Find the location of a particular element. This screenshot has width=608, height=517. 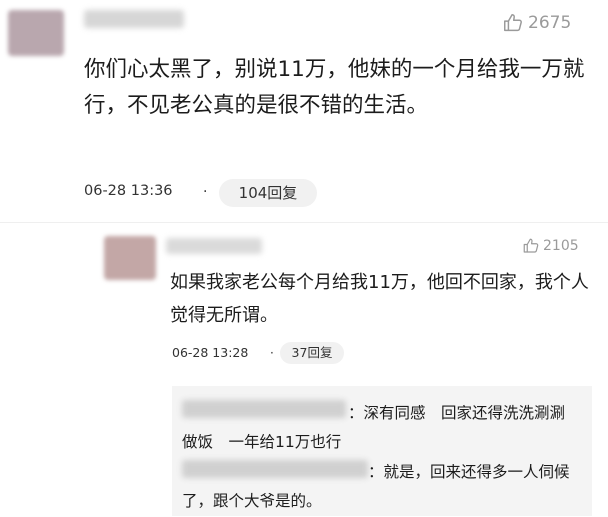

reply-like-button: 2105 is located at coordinates (550, 246).